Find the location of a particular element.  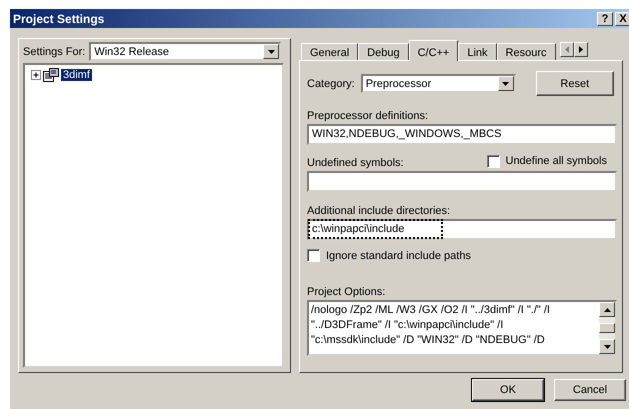

checkbox-label: Undefine all symbols is located at coordinates (556, 161).